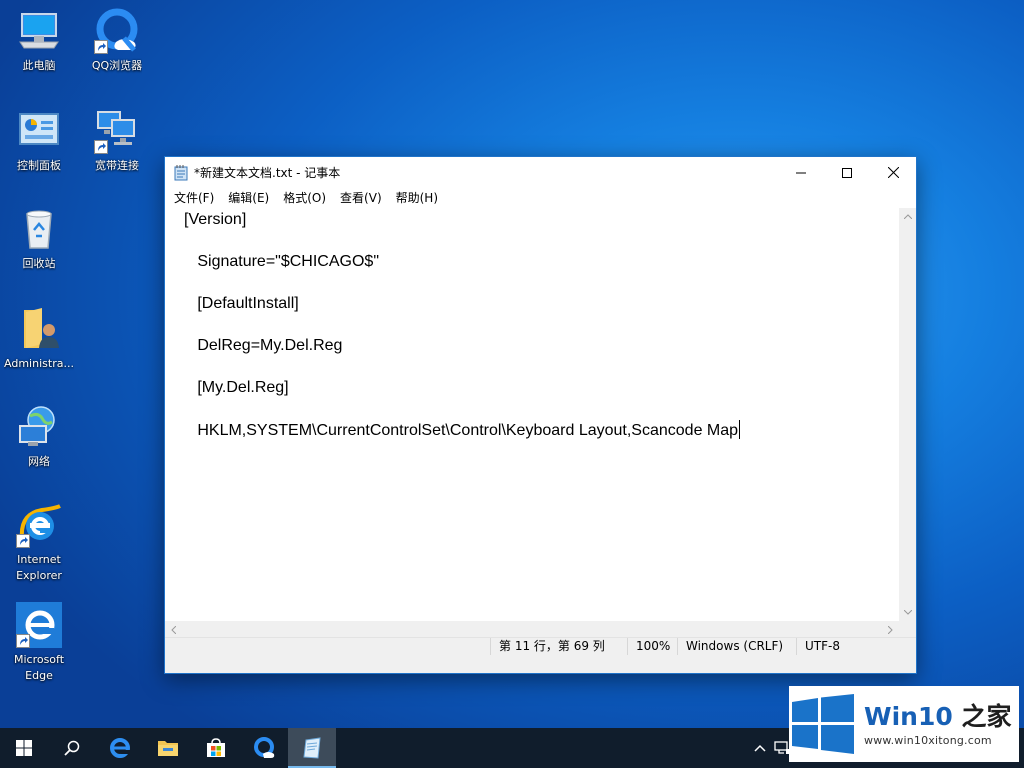 This screenshot has width=1024, height=768. Describe the element at coordinates (907, 629) in the screenshot. I see `scroll-corner` at that location.